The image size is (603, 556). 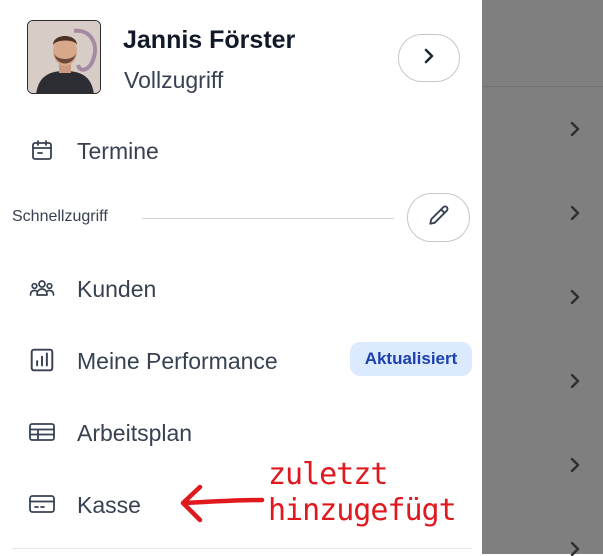 What do you see at coordinates (135, 433) in the screenshot?
I see `nav-item-label: Arbeitsplan` at bounding box center [135, 433].